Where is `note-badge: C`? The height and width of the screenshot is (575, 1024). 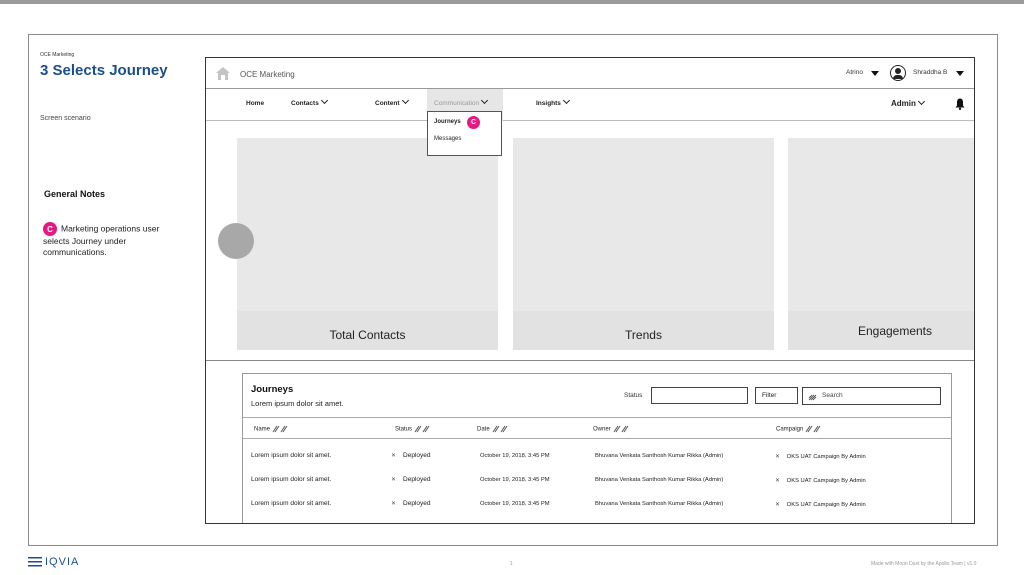 note-badge: C is located at coordinates (50, 229).